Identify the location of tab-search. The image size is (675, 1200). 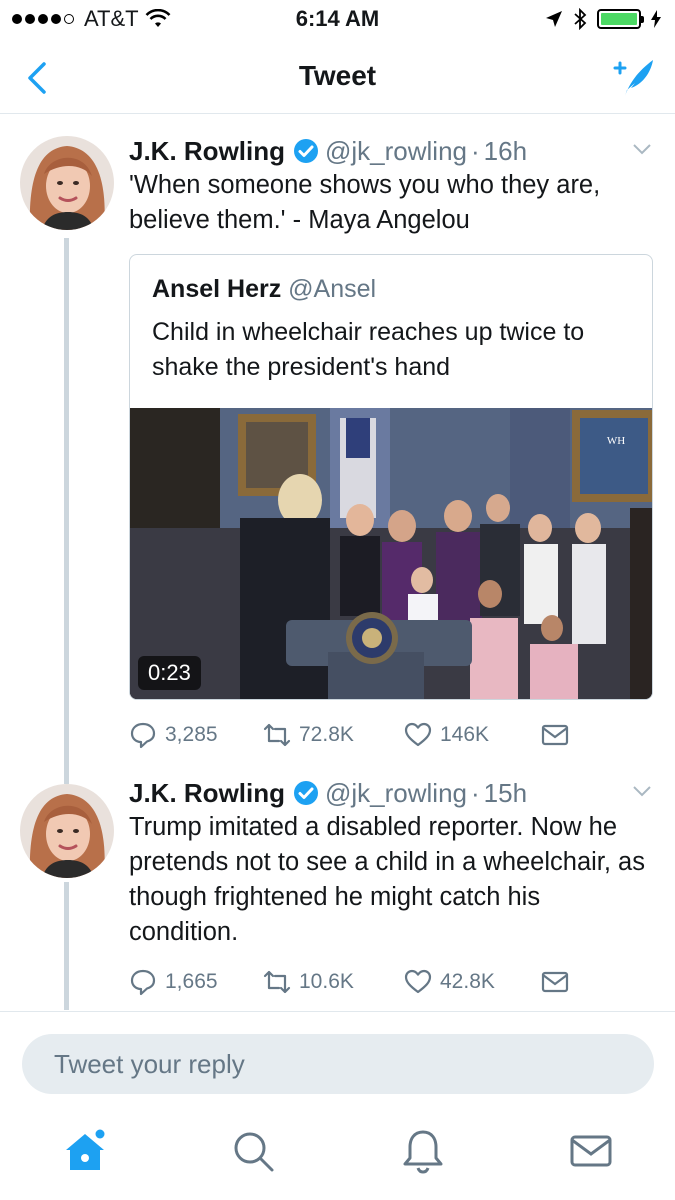
(253, 1151).